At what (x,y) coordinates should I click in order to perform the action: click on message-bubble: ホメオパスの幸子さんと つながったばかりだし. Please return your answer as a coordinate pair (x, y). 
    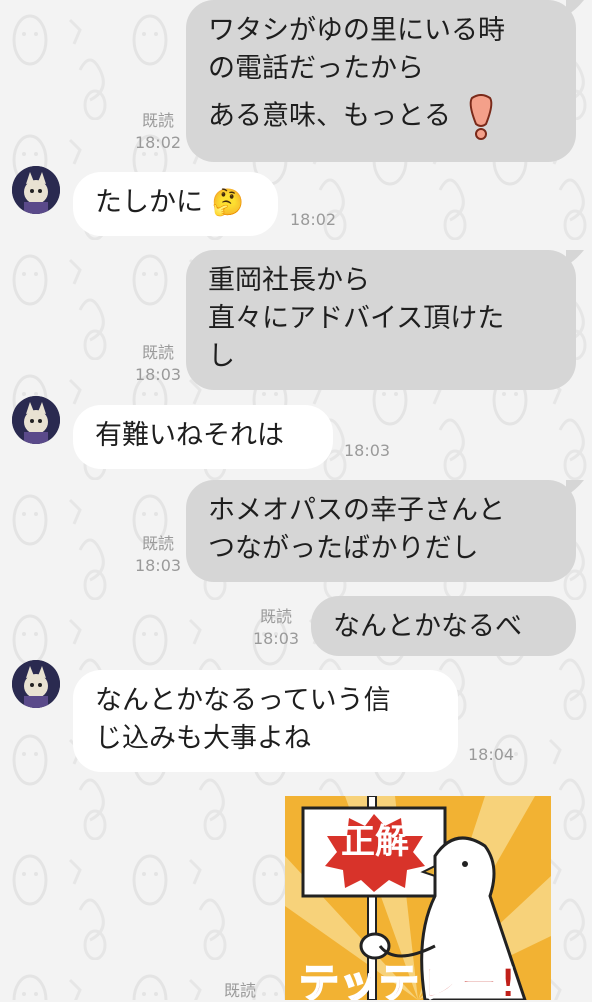
    Looking at the image, I should click on (381, 531).